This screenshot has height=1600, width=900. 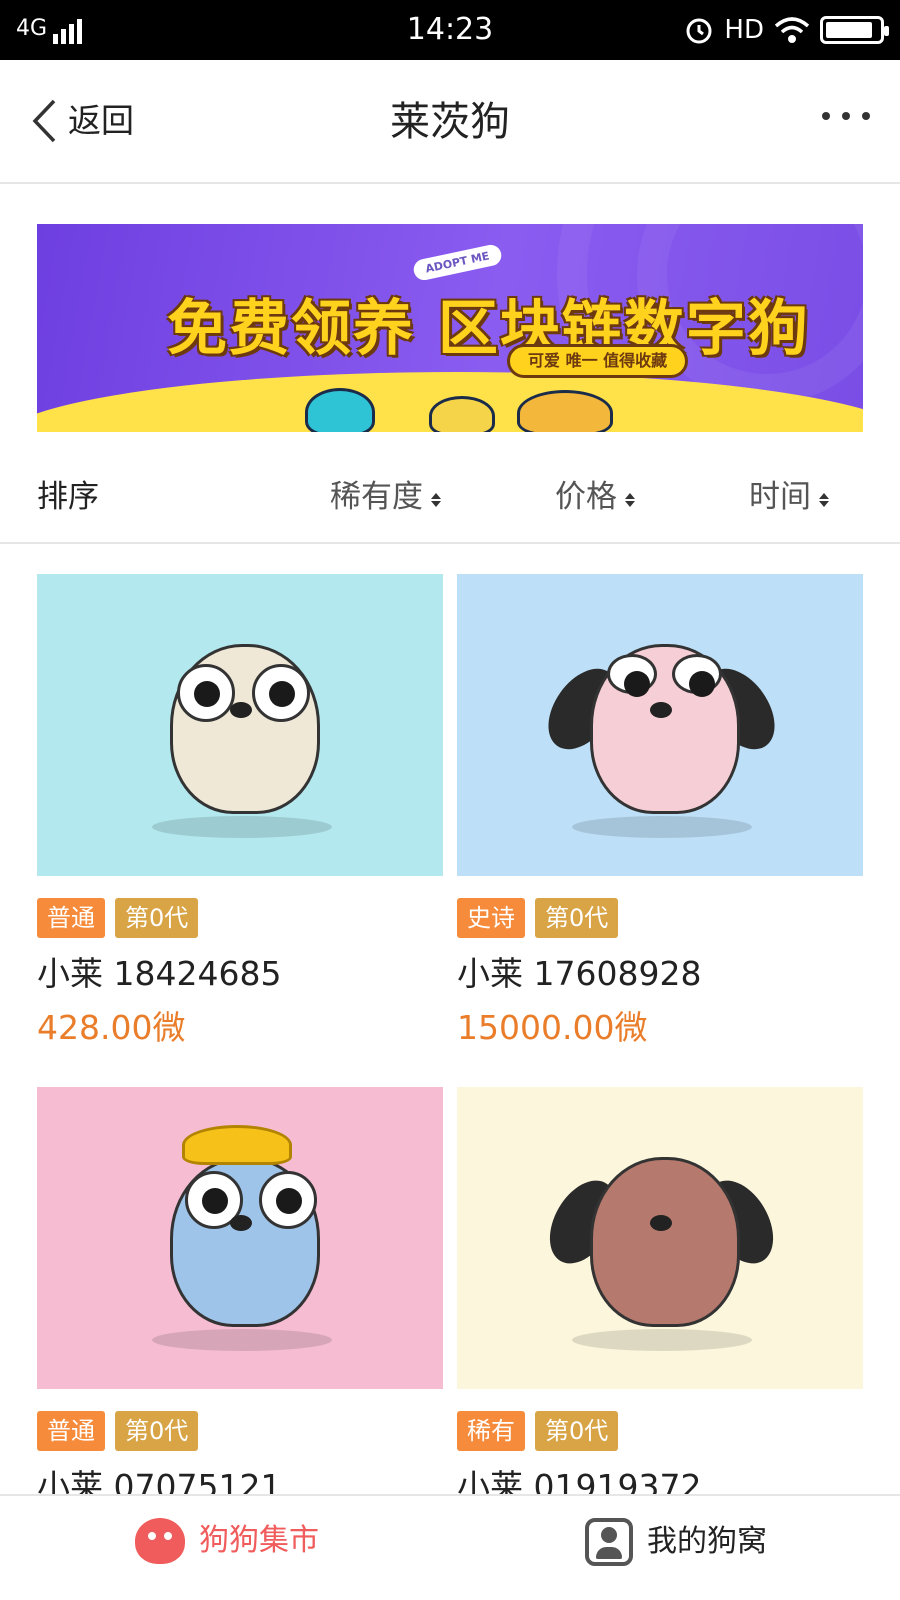 I want to click on banner-headline: 免费领养 区块链数字狗, so click(x=488, y=329).